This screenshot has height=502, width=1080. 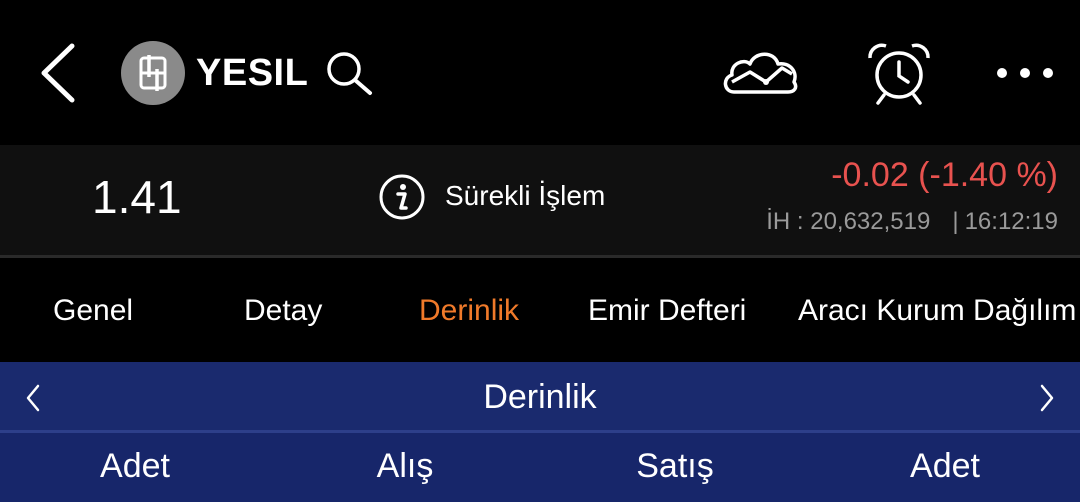 I want to click on alarm-clock-icon, so click(x=899, y=74).